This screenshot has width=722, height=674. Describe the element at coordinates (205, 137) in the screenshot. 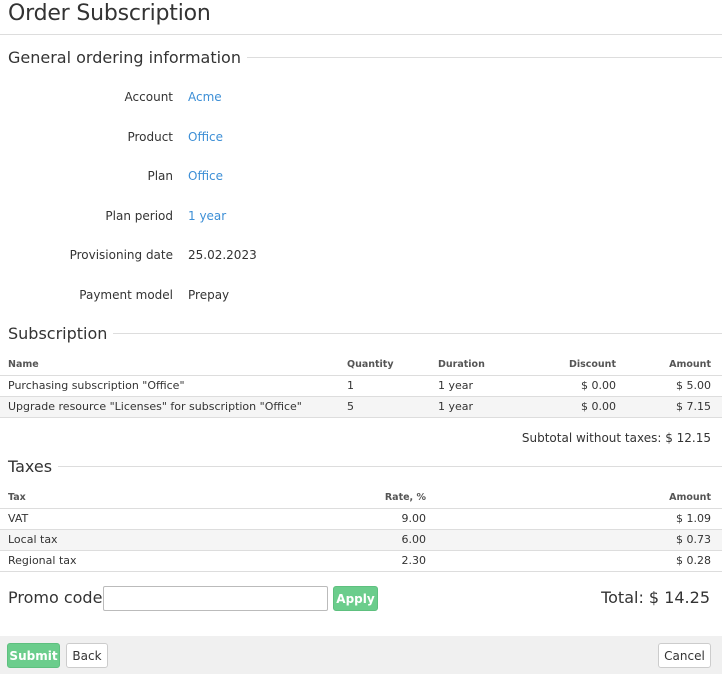

I see `product-link: Office` at that location.